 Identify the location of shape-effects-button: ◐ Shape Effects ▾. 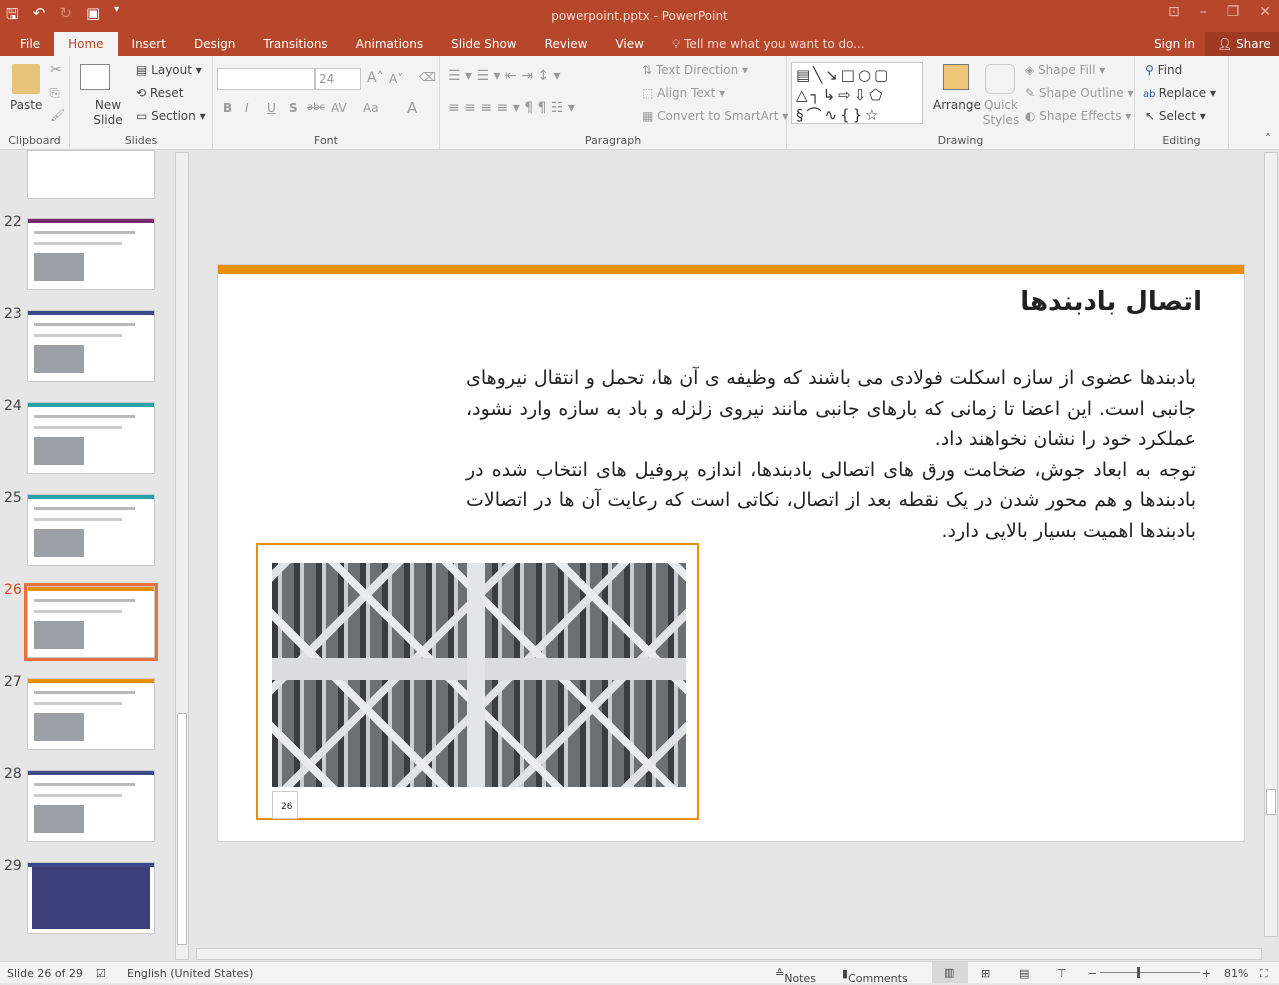
(1078, 116).